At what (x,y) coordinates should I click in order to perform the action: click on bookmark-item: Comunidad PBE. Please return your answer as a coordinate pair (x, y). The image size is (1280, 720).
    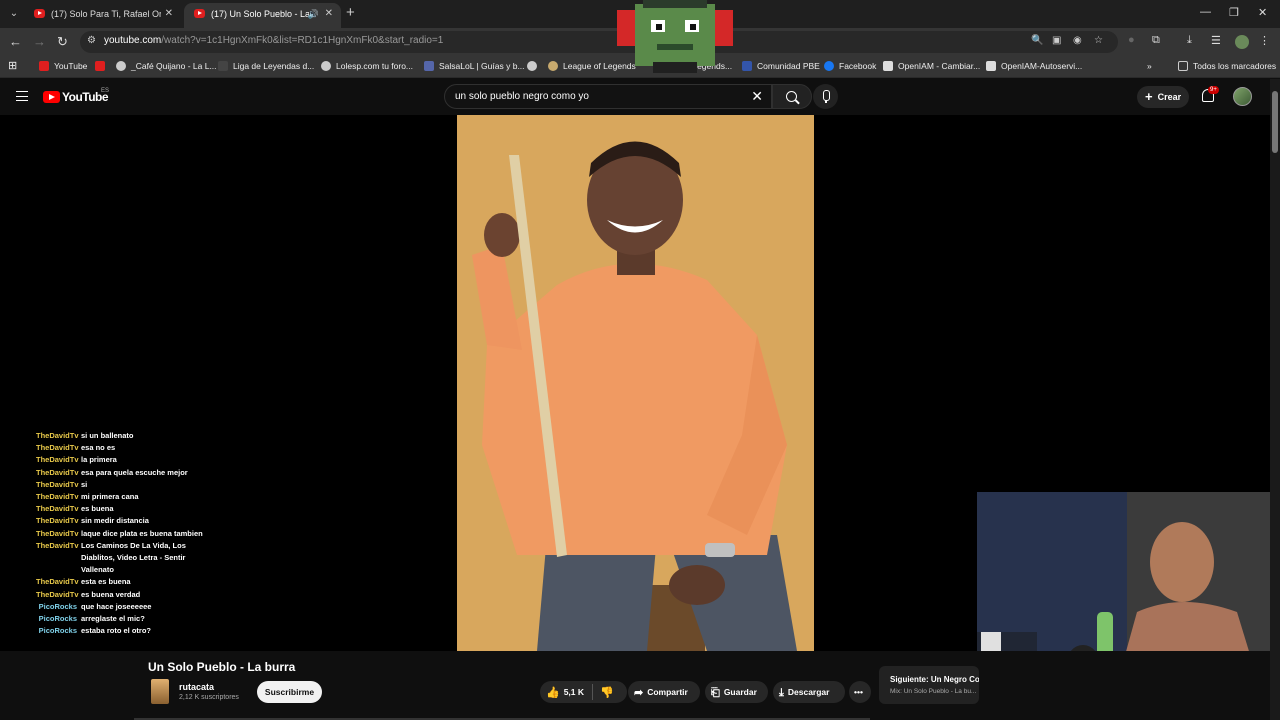
    Looking at the image, I should click on (781, 66).